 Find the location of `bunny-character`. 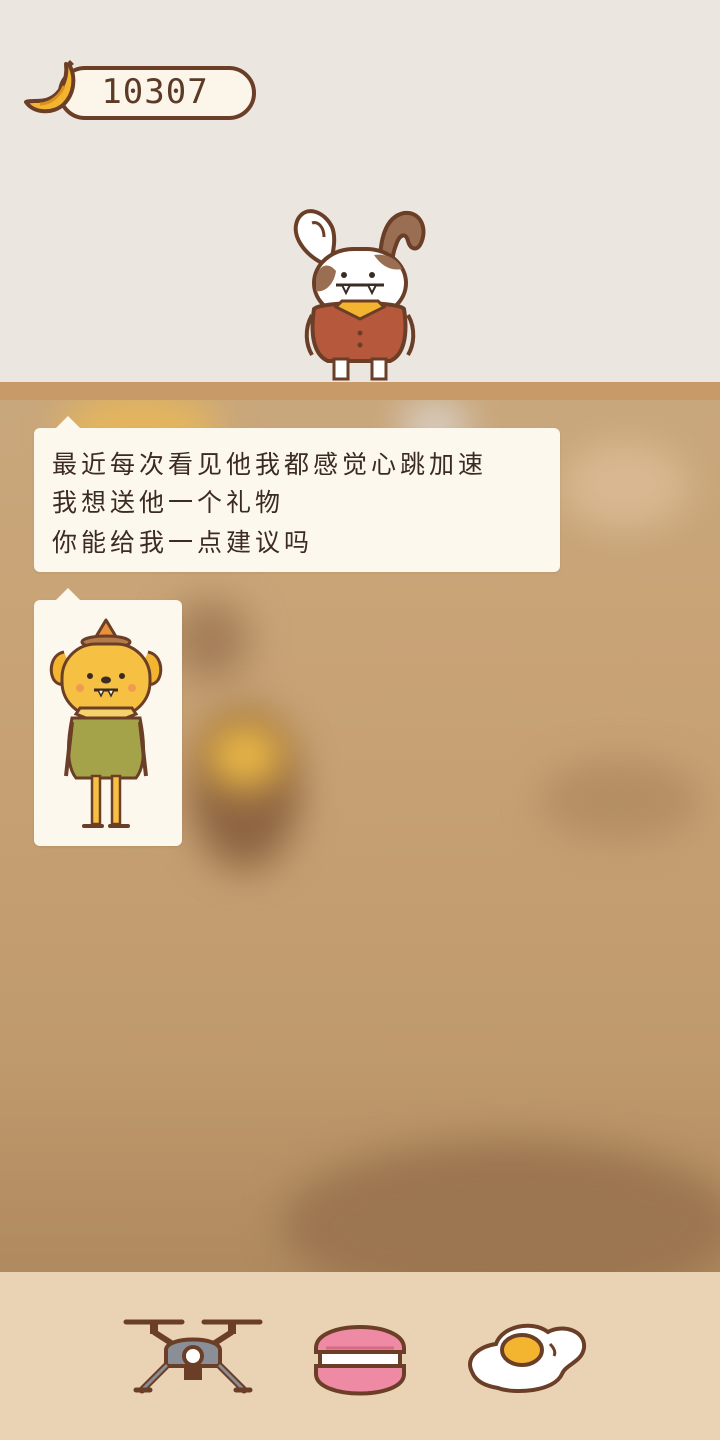

bunny-character is located at coordinates (360, 295).